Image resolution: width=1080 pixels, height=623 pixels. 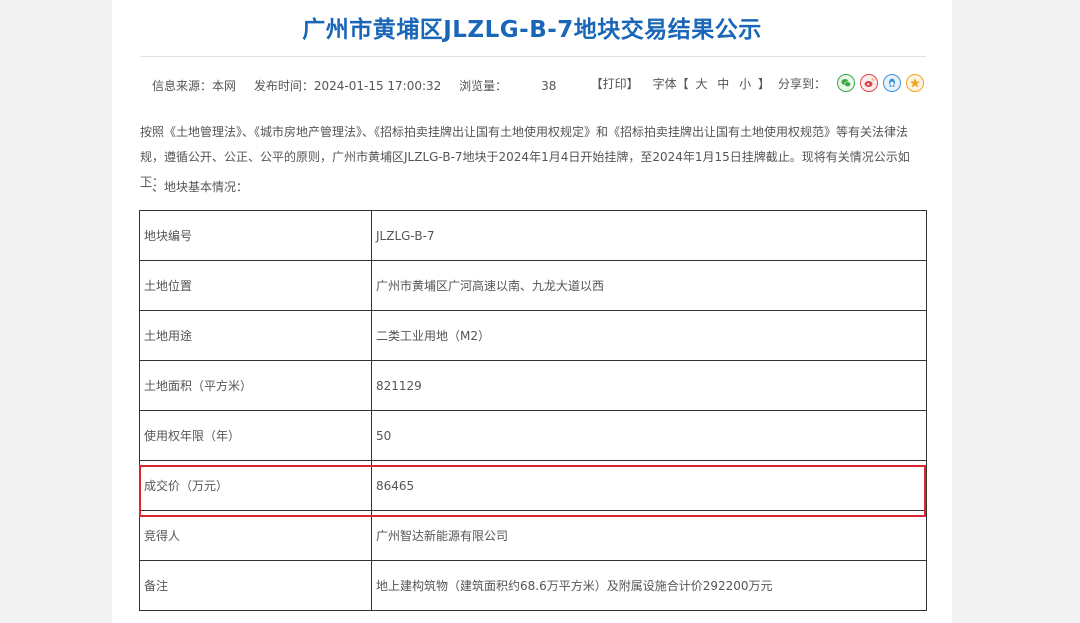 I want to click on table-row: 地块编号 JLZLG-B-7, so click(x=533, y=235).